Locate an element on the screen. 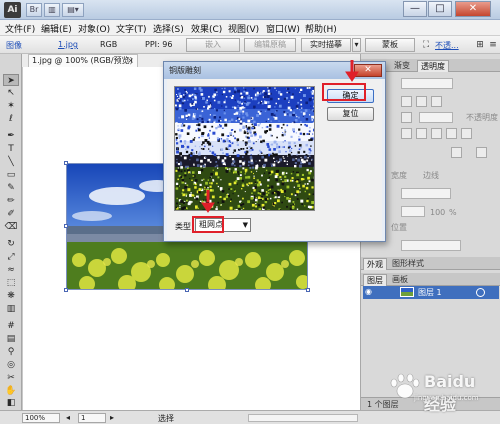 The image size is (500, 424). eraser-tool-icon: ⌫ is located at coordinates (11, 227).